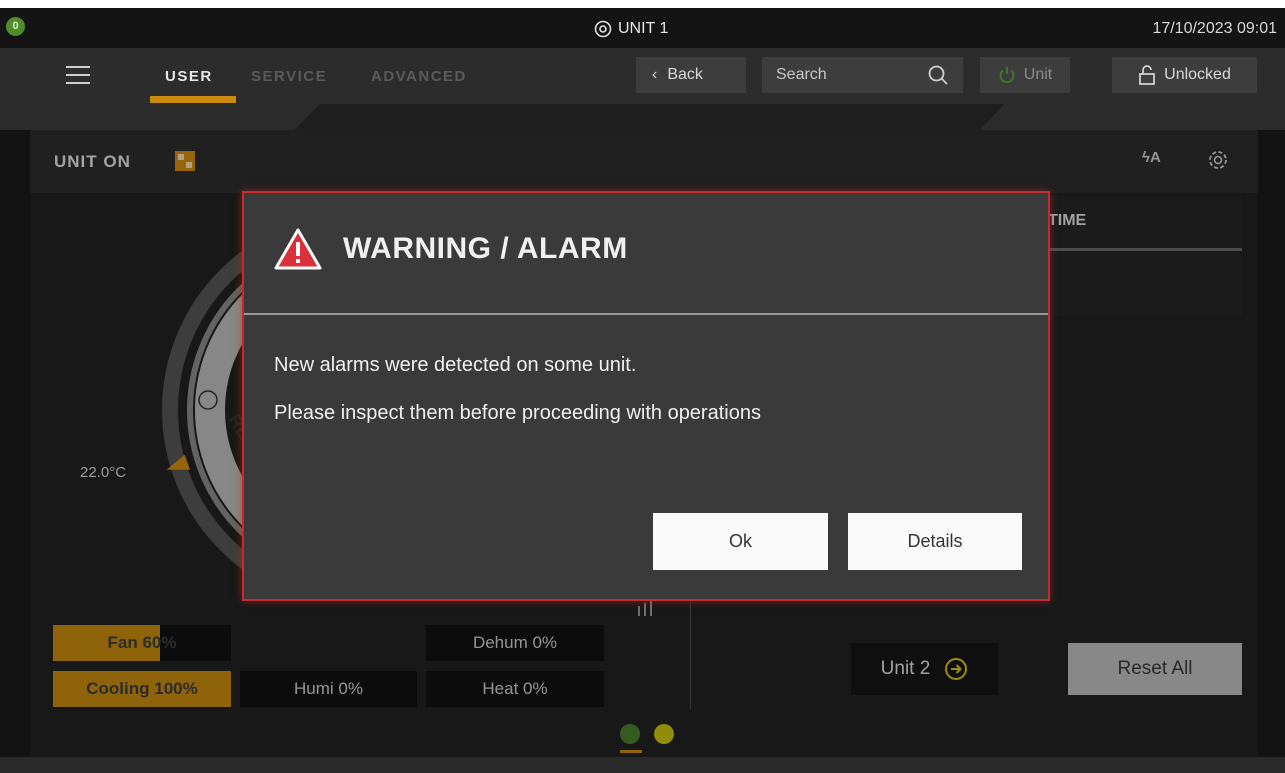  What do you see at coordinates (603, 29) in the screenshot?
I see `location-pin-icon` at bounding box center [603, 29].